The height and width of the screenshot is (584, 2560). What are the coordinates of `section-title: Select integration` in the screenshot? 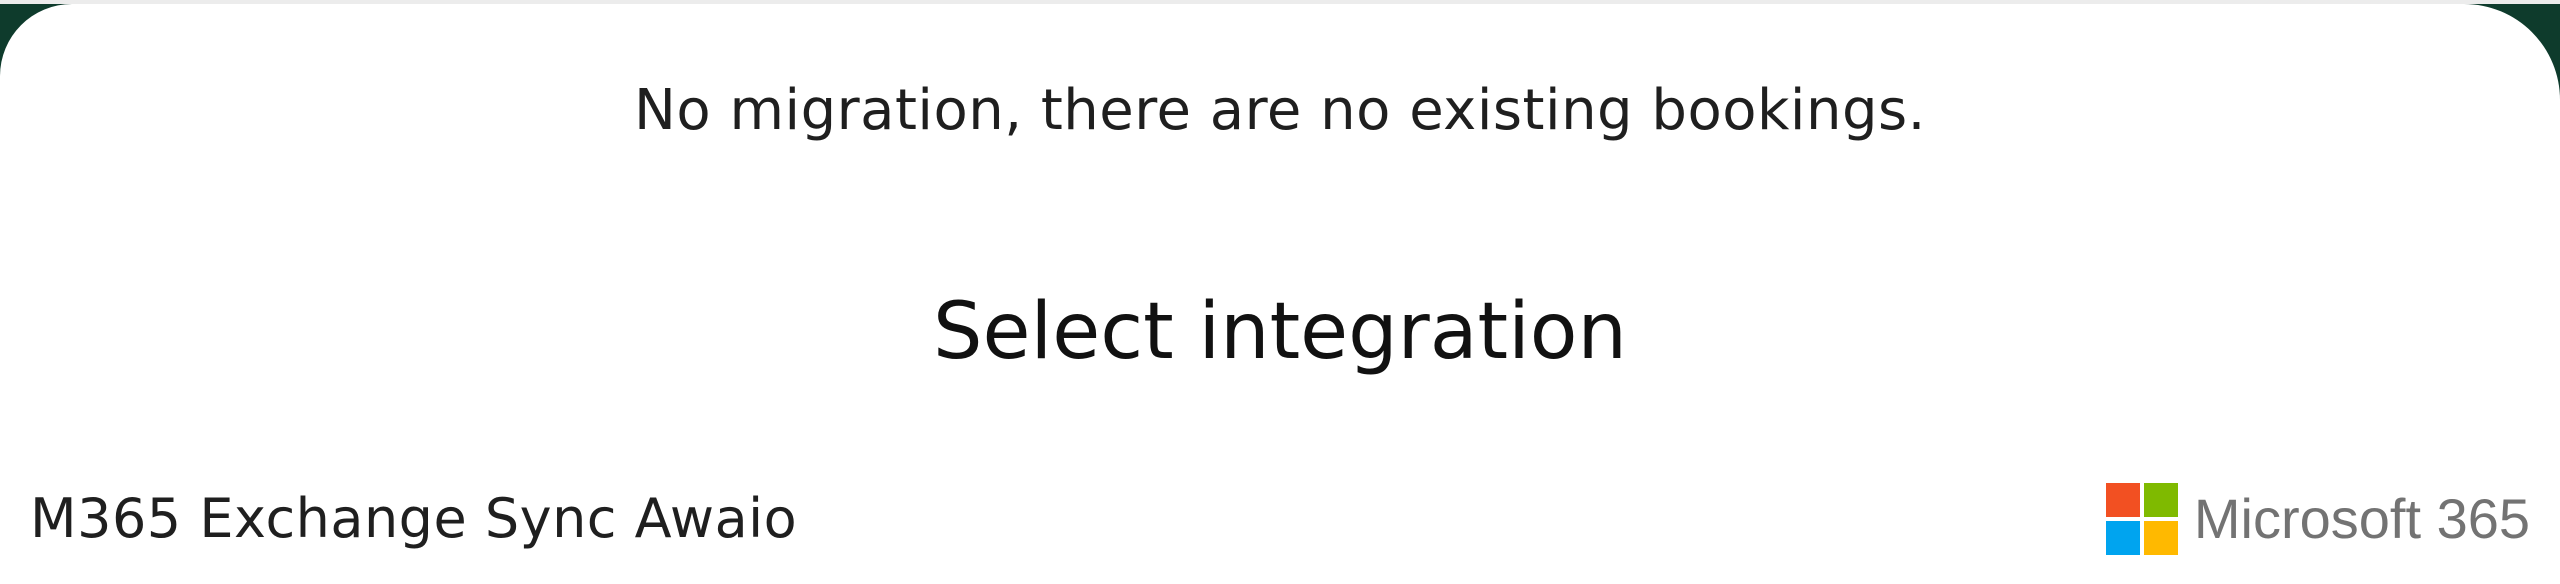 It's located at (1280, 332).